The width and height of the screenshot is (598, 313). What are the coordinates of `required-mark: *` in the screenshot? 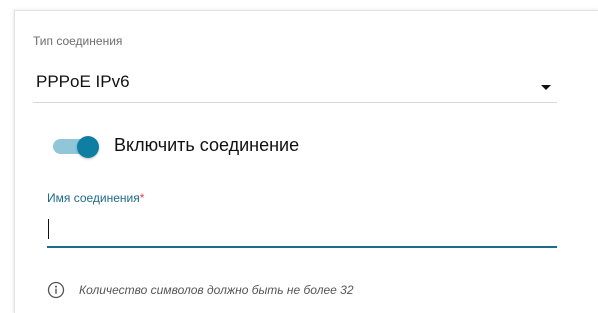 It's located at (142, 198).